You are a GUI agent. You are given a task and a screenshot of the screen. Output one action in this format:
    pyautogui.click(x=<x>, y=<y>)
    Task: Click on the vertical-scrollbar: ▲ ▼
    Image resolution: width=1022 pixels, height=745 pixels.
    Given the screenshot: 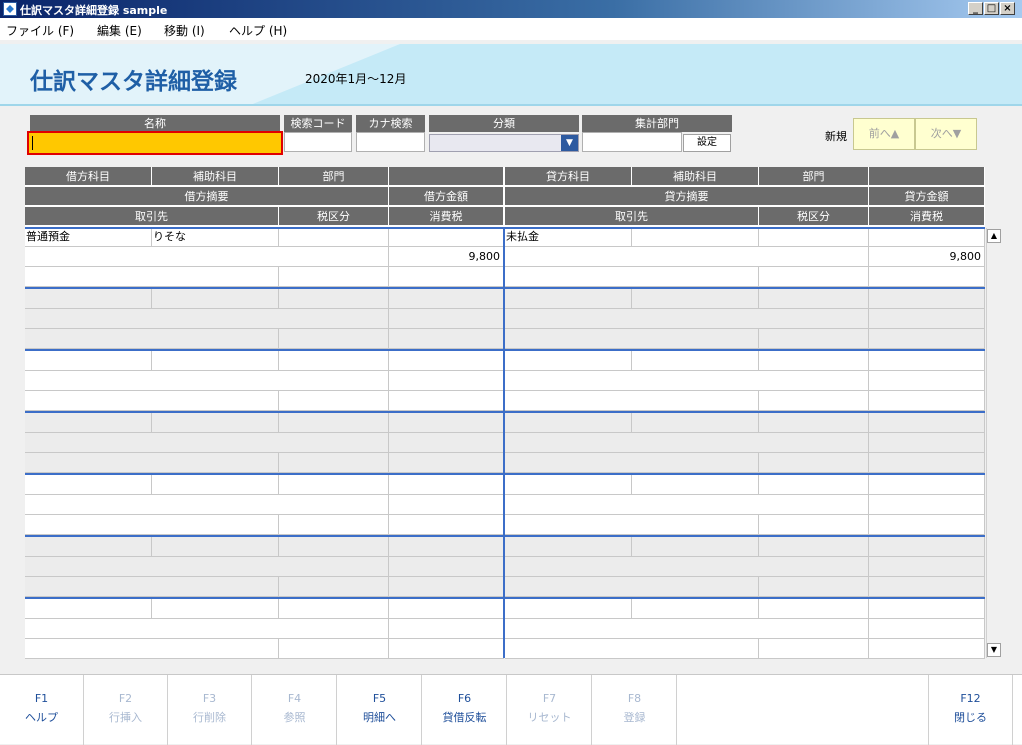 What is the action you would take?
    pyautogui.click(x=993, y=443)
    